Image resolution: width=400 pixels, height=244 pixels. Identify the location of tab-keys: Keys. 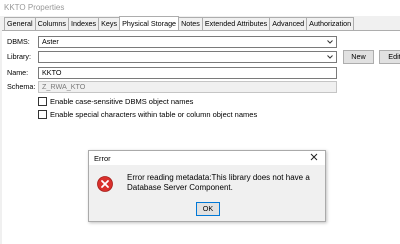
(109, 23).